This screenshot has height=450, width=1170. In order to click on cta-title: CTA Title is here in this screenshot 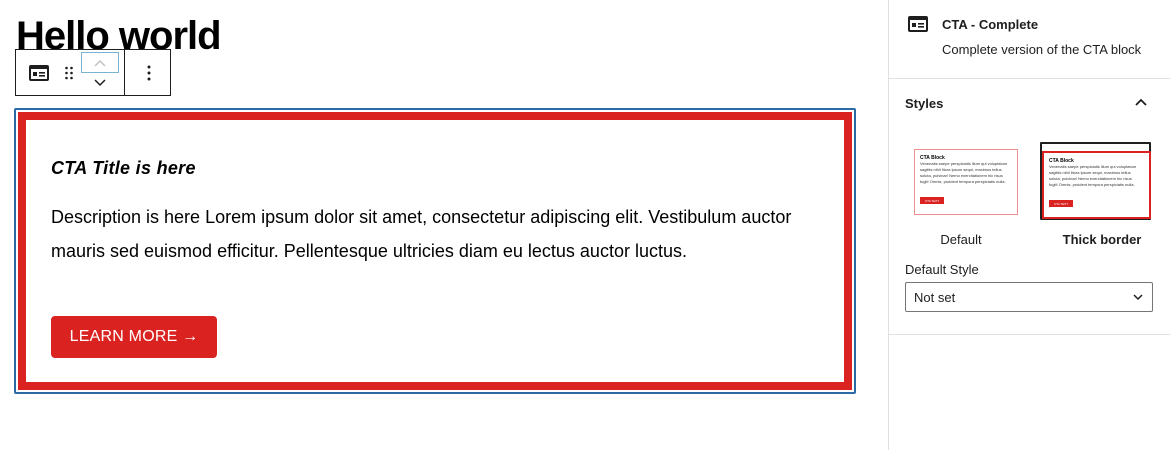, I will do `click(123, 168)`.